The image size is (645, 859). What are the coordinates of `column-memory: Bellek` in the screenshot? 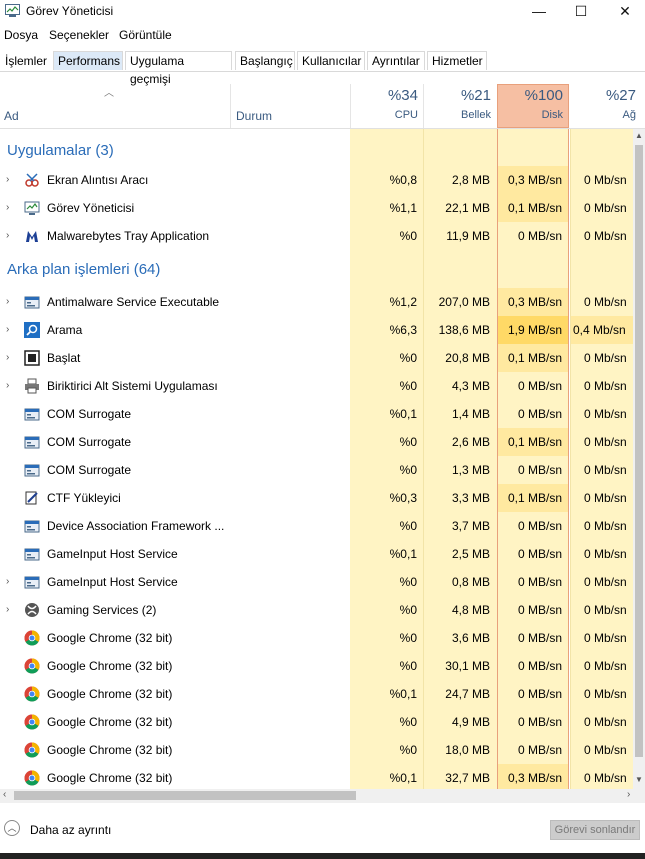 It's located at (458, 115).